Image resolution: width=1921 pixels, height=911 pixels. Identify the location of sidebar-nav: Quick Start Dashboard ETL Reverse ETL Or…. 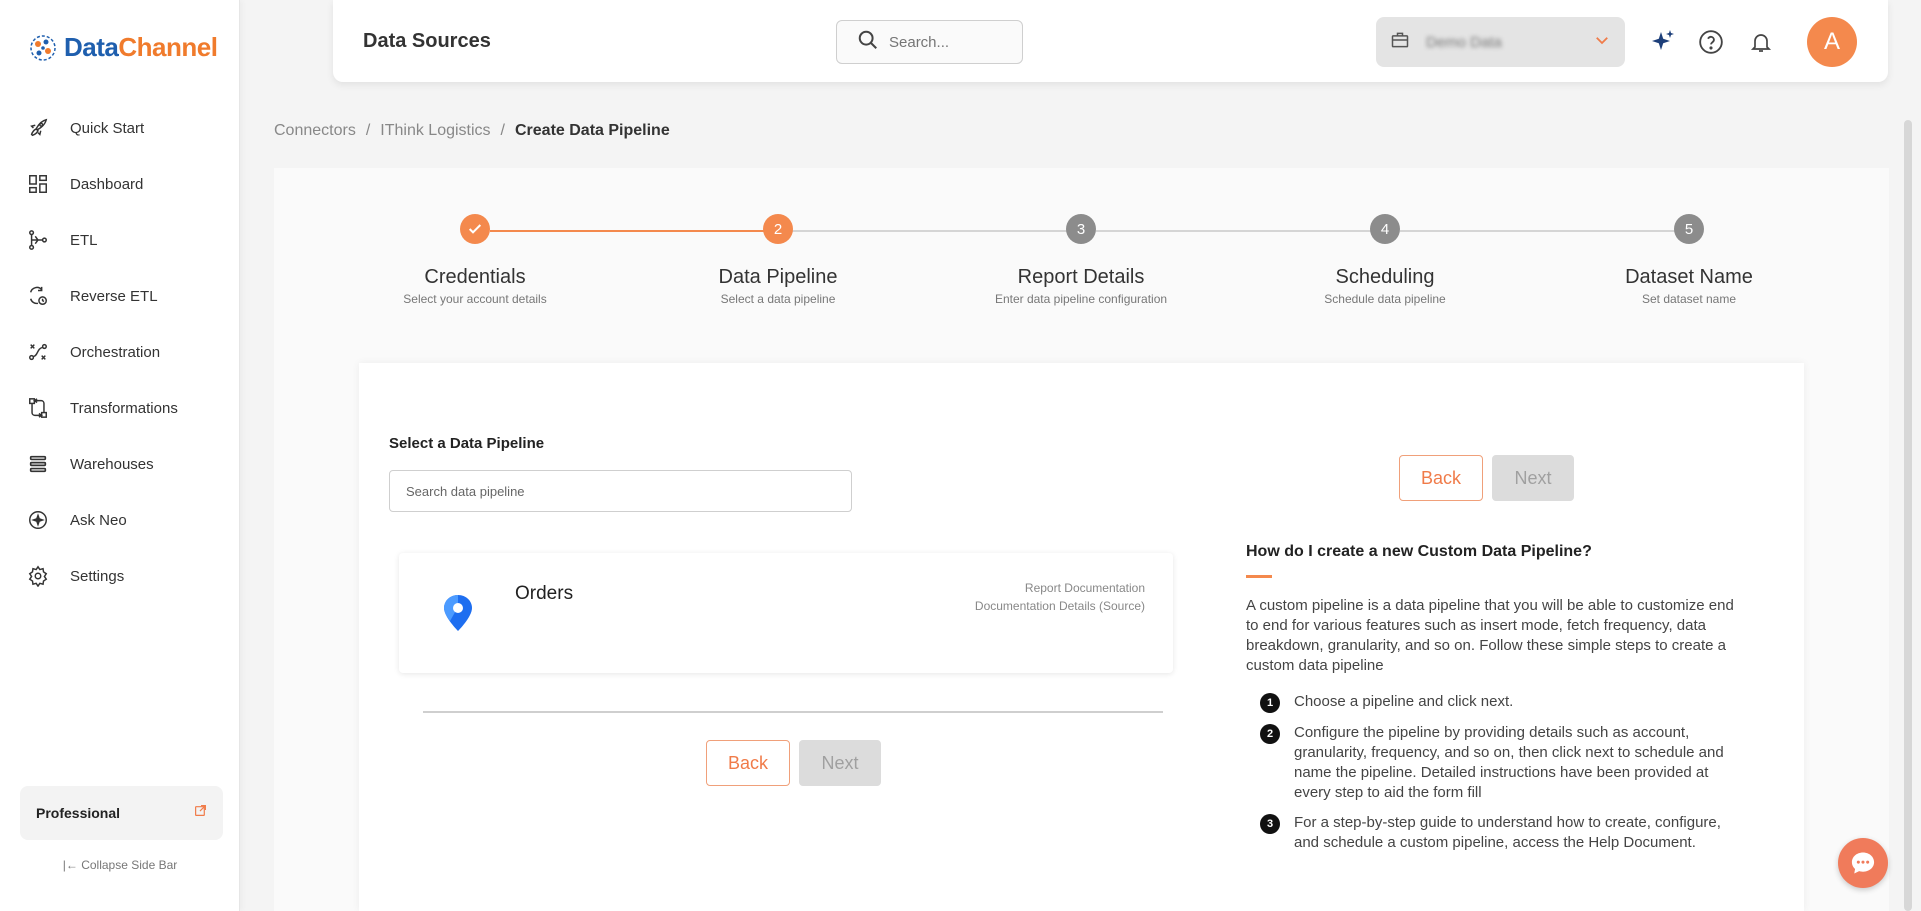
(126, 352).